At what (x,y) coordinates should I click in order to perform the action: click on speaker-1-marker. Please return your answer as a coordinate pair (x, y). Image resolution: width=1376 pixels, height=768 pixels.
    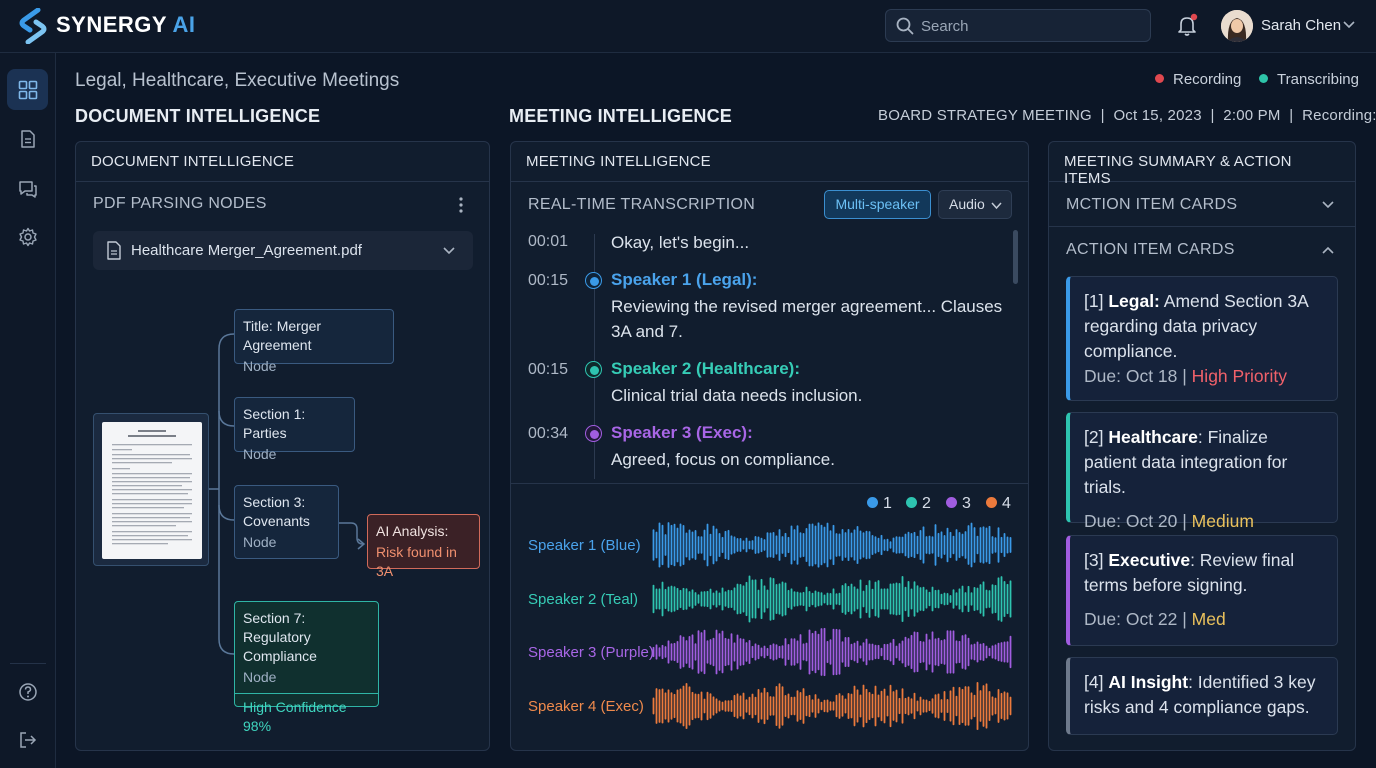
    Looking at the image, I should click on (593, 280).